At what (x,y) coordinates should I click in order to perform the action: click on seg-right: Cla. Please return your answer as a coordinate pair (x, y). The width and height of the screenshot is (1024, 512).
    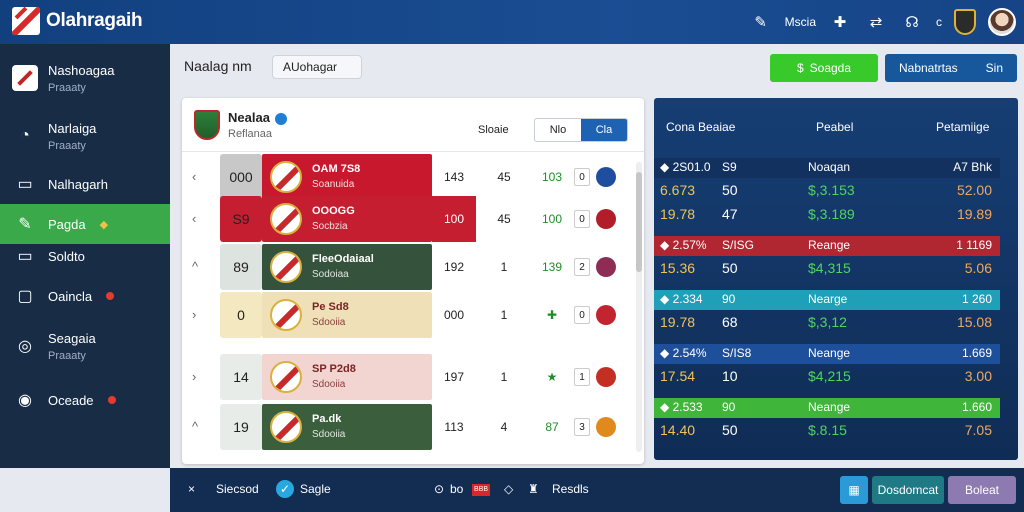
    Looking at the image, I should click on (604, 130).